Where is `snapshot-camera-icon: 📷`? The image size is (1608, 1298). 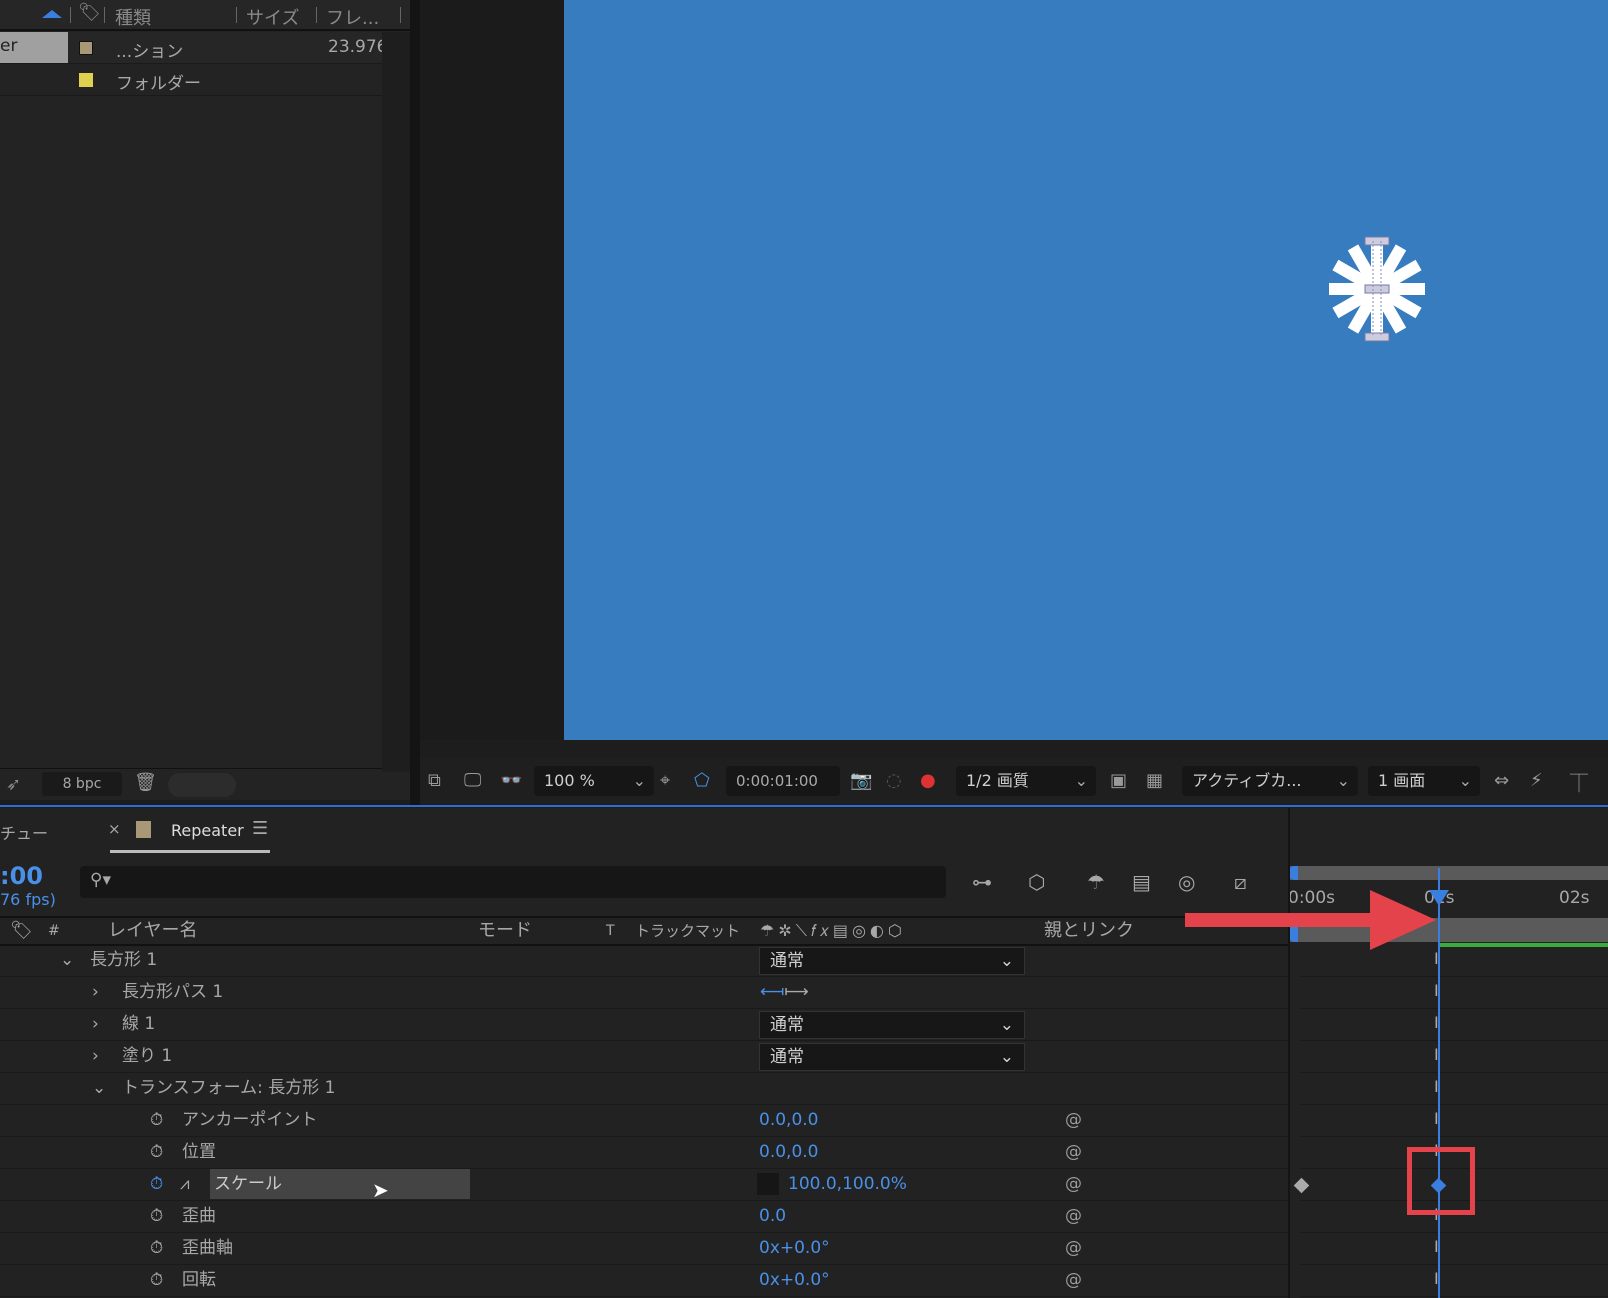
snapshot-camera-icon: 📷 is located at coordinates (861, 780).